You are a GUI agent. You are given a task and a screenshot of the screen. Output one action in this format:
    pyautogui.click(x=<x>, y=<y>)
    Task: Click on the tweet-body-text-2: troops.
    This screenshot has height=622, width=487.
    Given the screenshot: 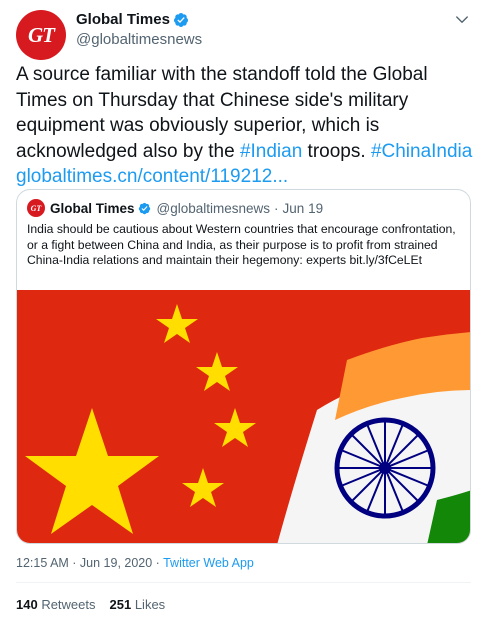 What is the action you would take?
    pyautogui.click(x=336, y=151)
    